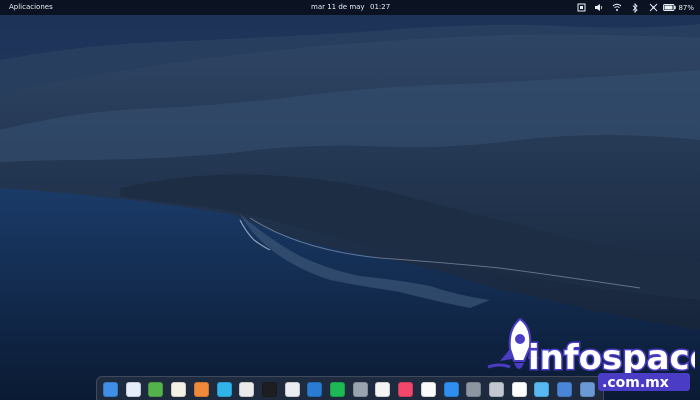 The image size is (700, 400). What do you see at coordinates (110, 389) in the screenshot?
I see `files-app-icon` at bounding box center [110, 389].